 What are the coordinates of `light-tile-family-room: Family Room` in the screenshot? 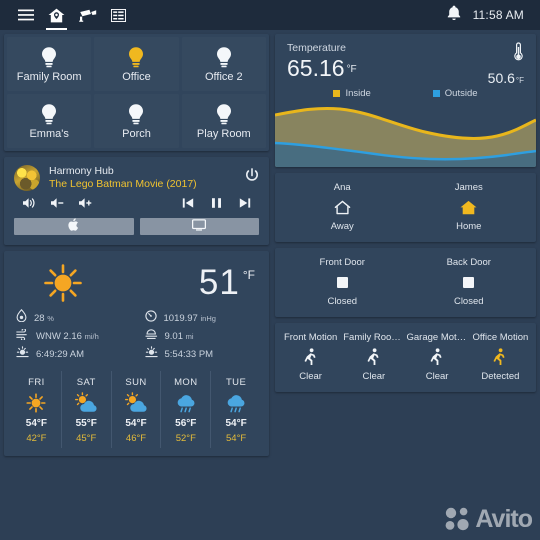 It's located at (49, 64).